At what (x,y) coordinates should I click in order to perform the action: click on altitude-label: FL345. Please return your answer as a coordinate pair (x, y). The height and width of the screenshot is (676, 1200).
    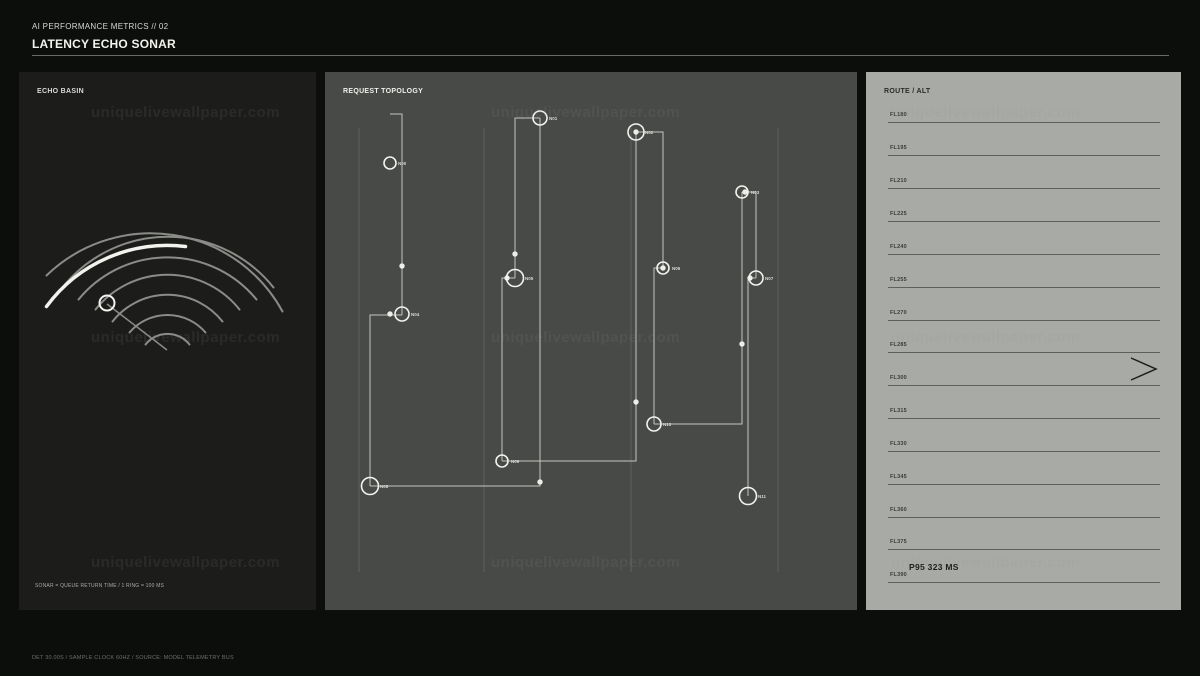
    Looking at the image, I should click on (898, 477).